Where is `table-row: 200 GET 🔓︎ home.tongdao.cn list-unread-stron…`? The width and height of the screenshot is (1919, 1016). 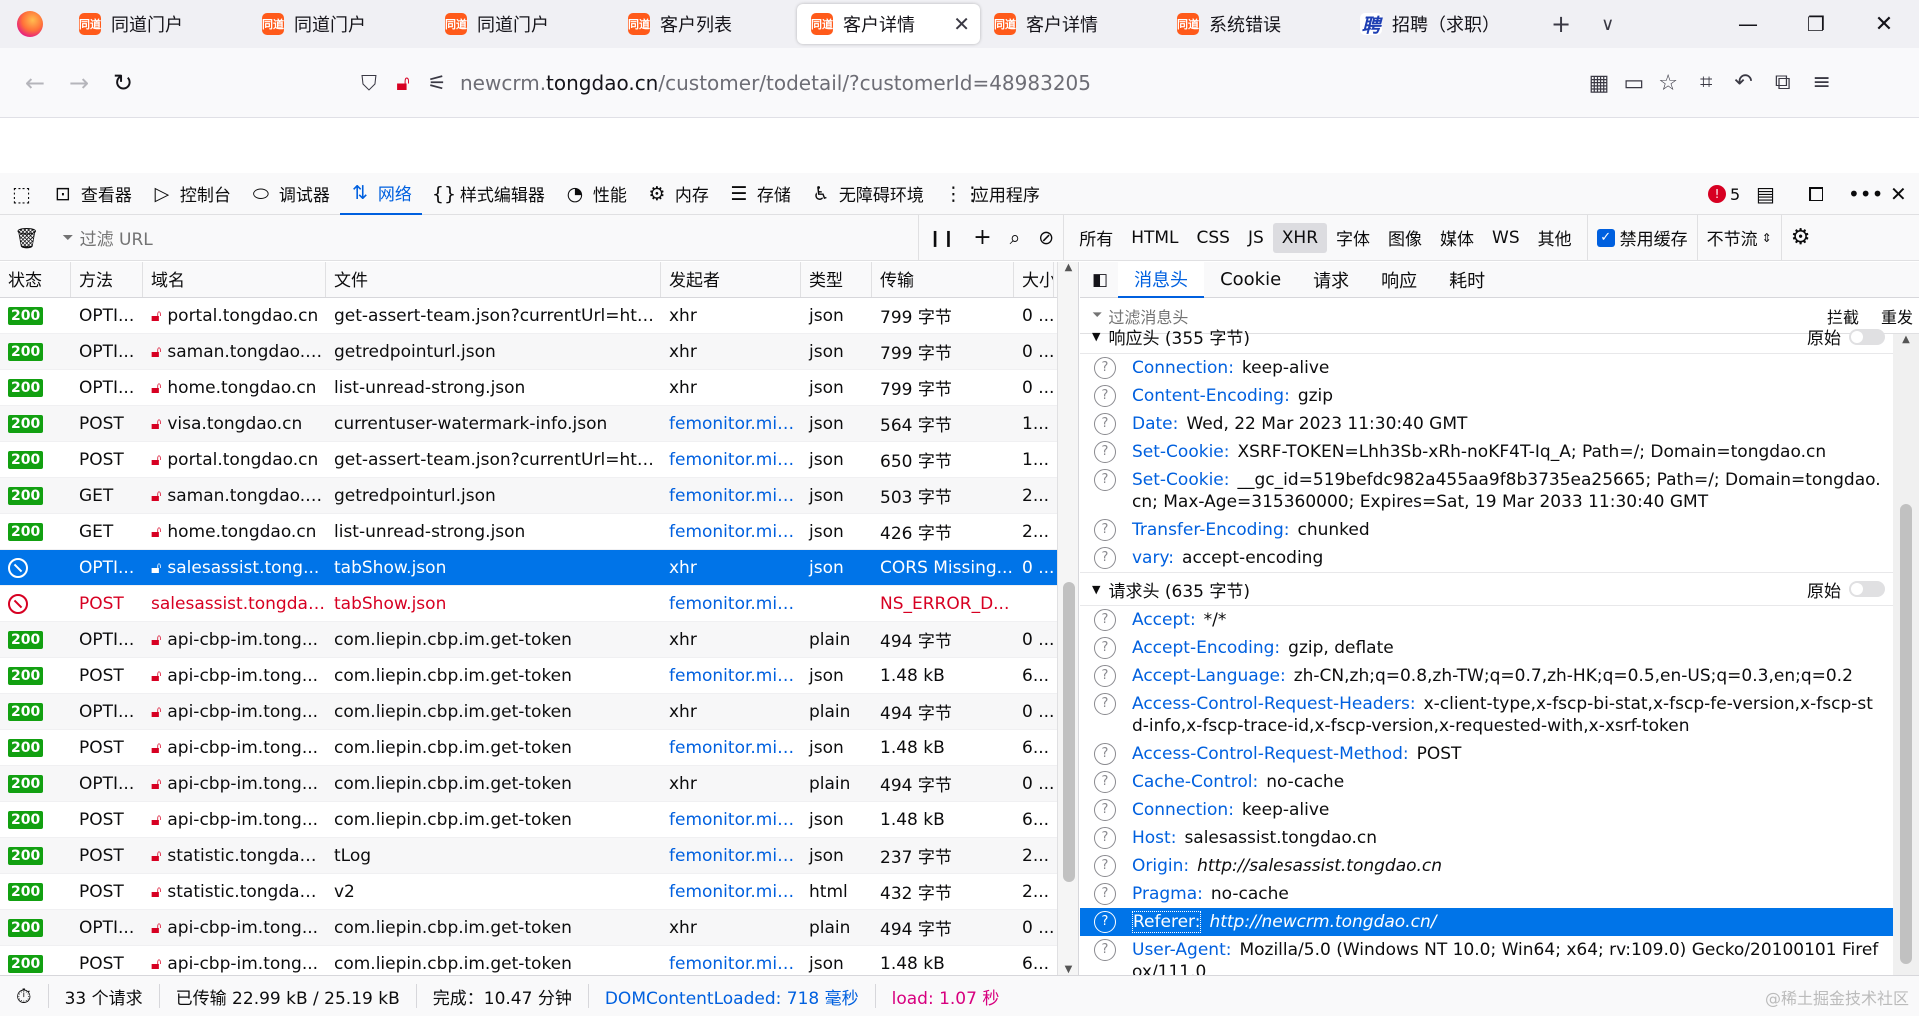
table-row: 200 GET 🔓︎ home.tongdao.cn list-unread-stron… is located at coordinates (539, 532).